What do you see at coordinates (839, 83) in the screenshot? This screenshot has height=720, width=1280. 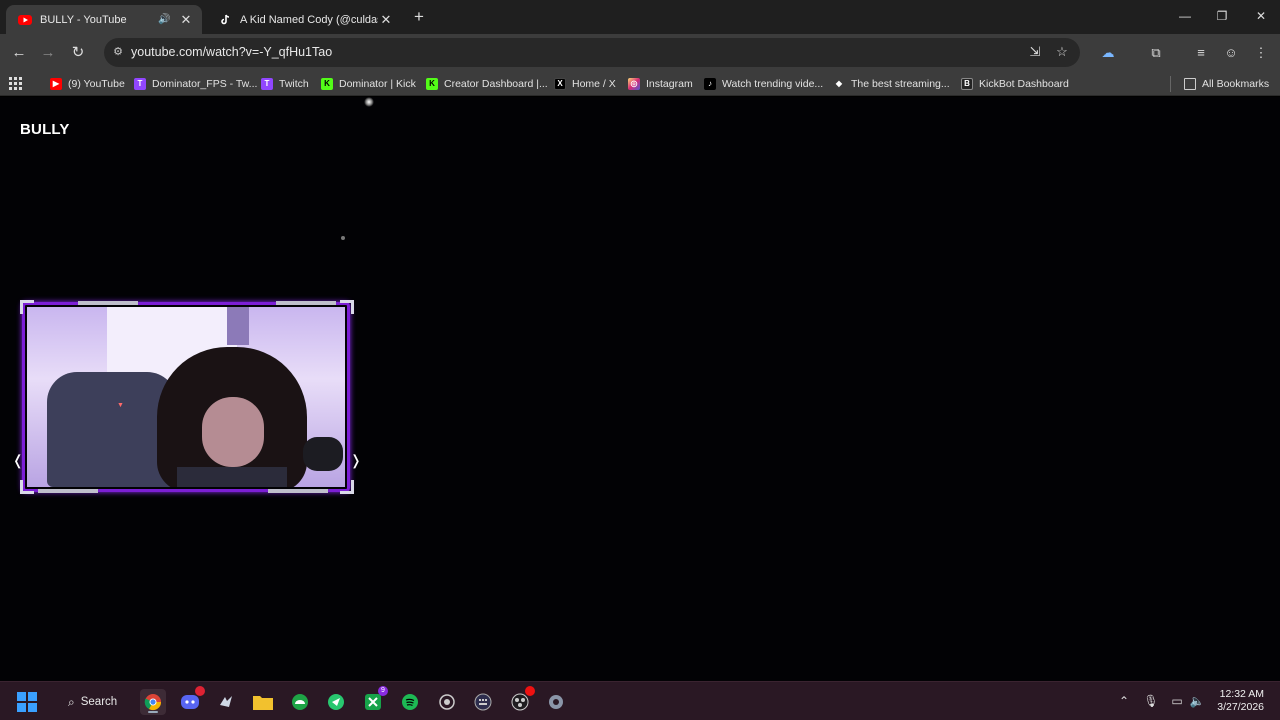 I see `streaming-icon: ◆` at bounding box center [839, 83].